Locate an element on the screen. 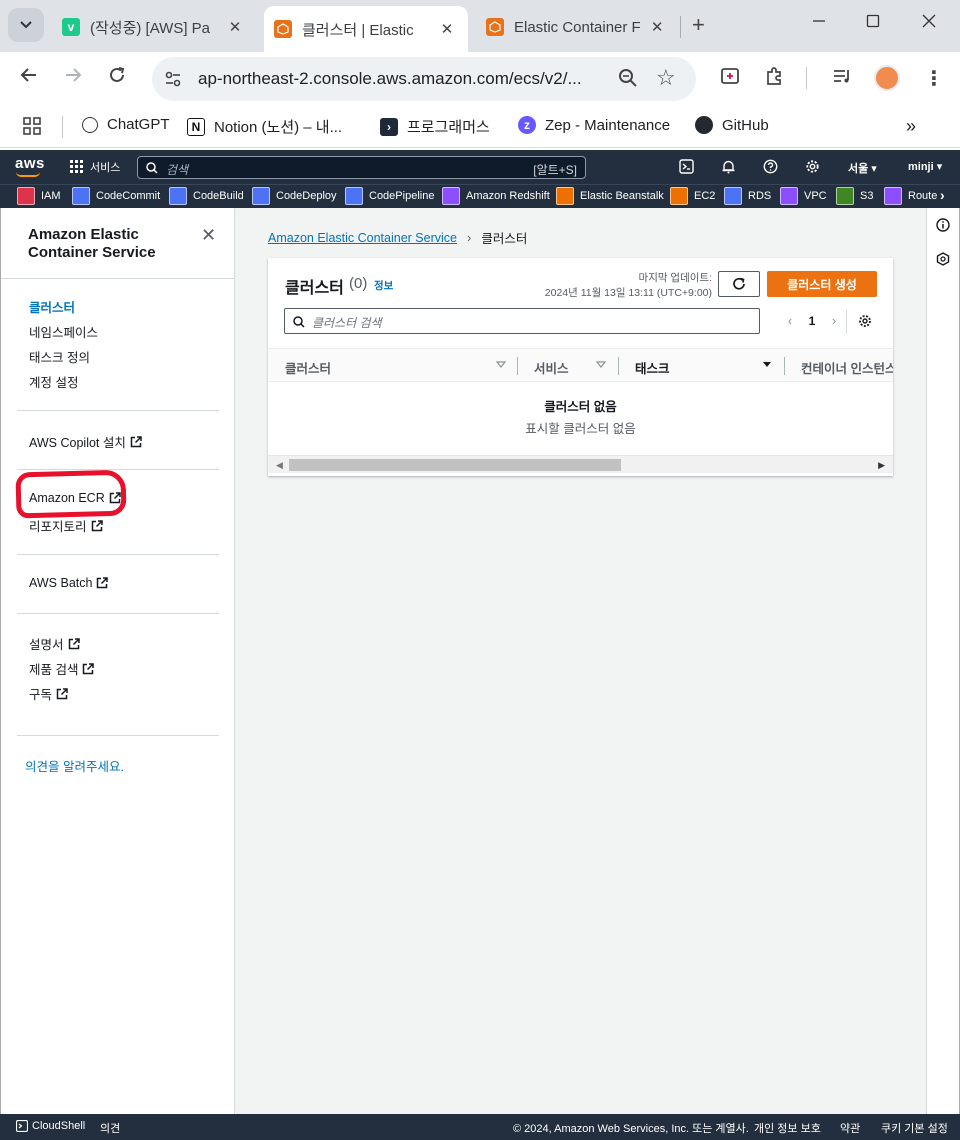  favorite-codecommit: CodeCommit is located at coordinates (116, 196).